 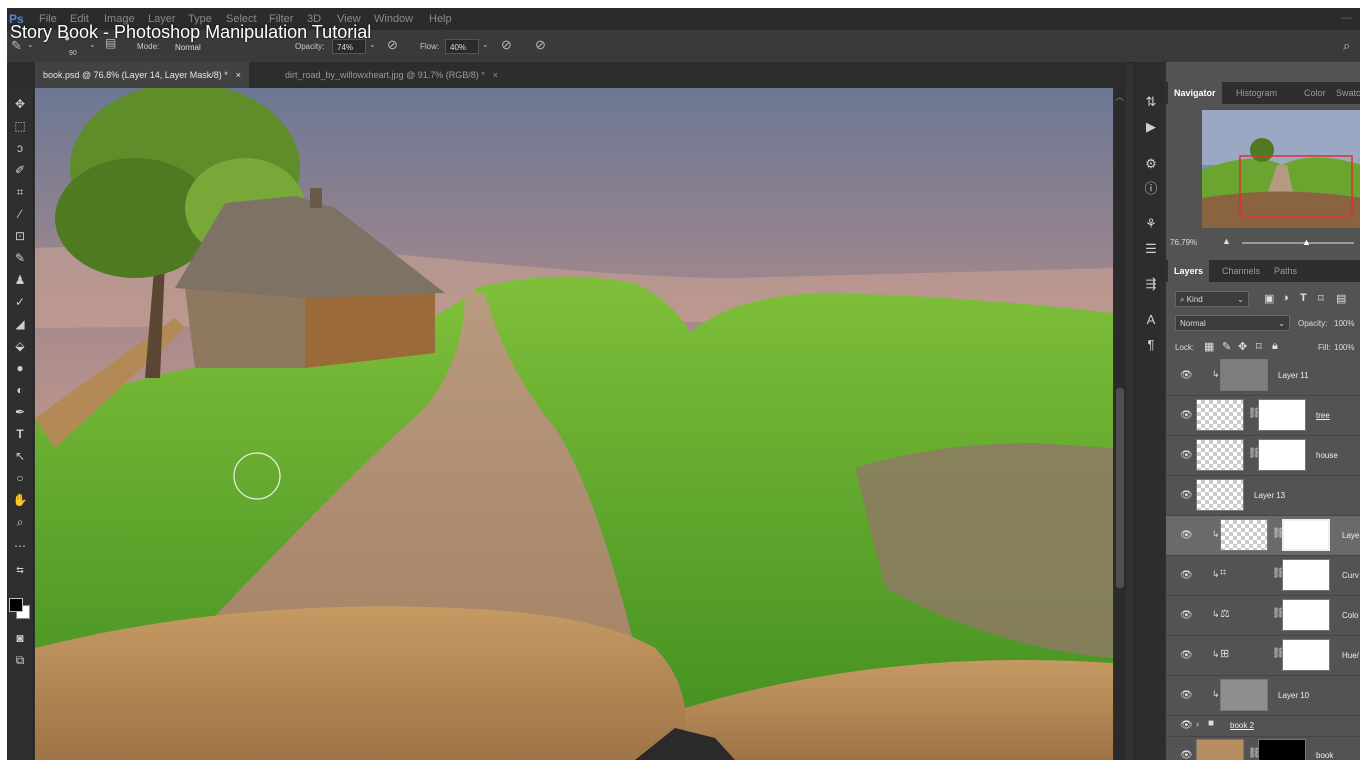 I want to click on expand-arrow-icon: ›, so click(x=1197, y=724).